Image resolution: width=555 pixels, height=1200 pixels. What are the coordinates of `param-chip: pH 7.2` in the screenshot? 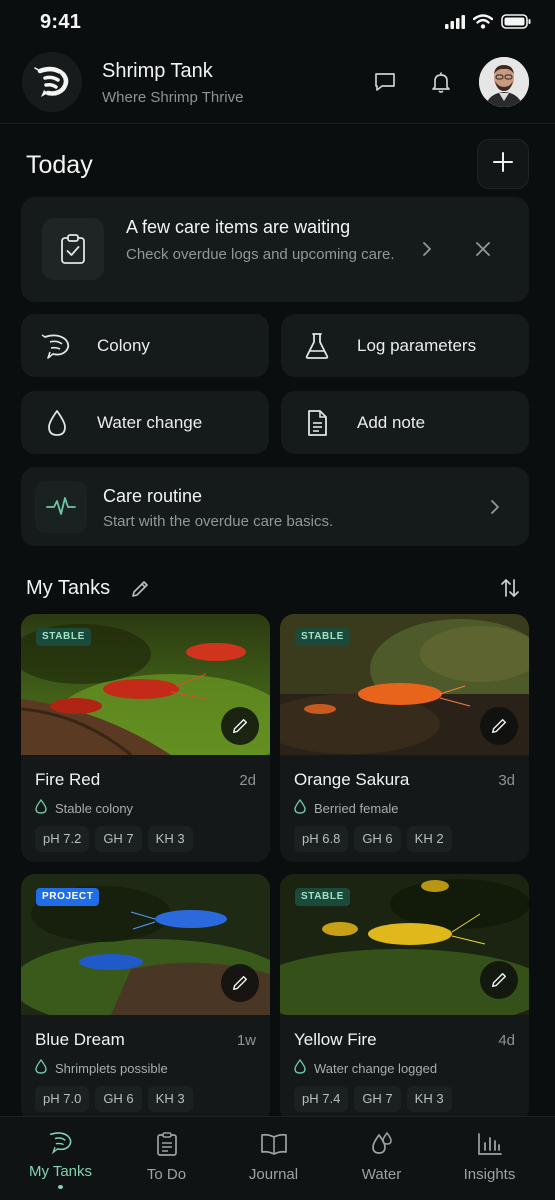 It's located at (62, 839).